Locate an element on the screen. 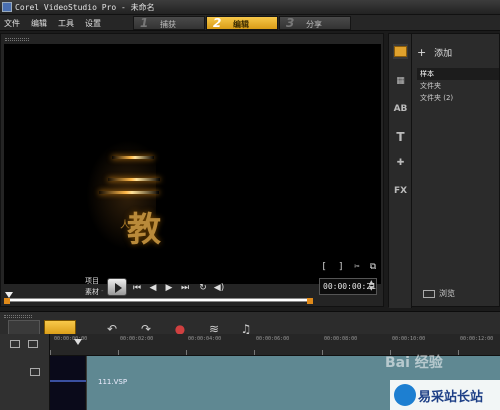 This screenshot has width=500, height=410. mark-out-button: ] is located at coordinates (341, 268).